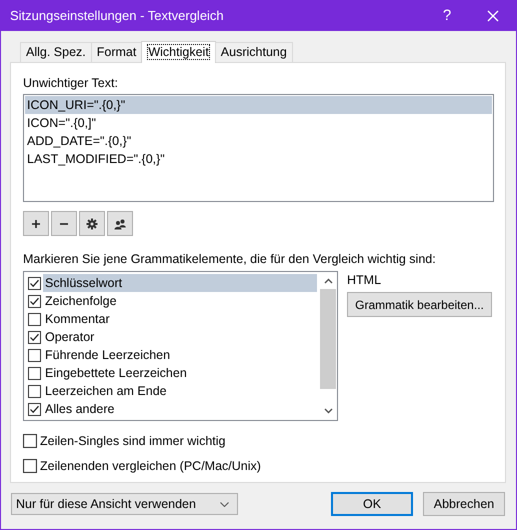 Image resolution: width=517 pixels, height=530 pixels. Describe the element at coordinates (71, 83) in the screenshot. I see `list-label: Unwichtiger Text:` at that location.